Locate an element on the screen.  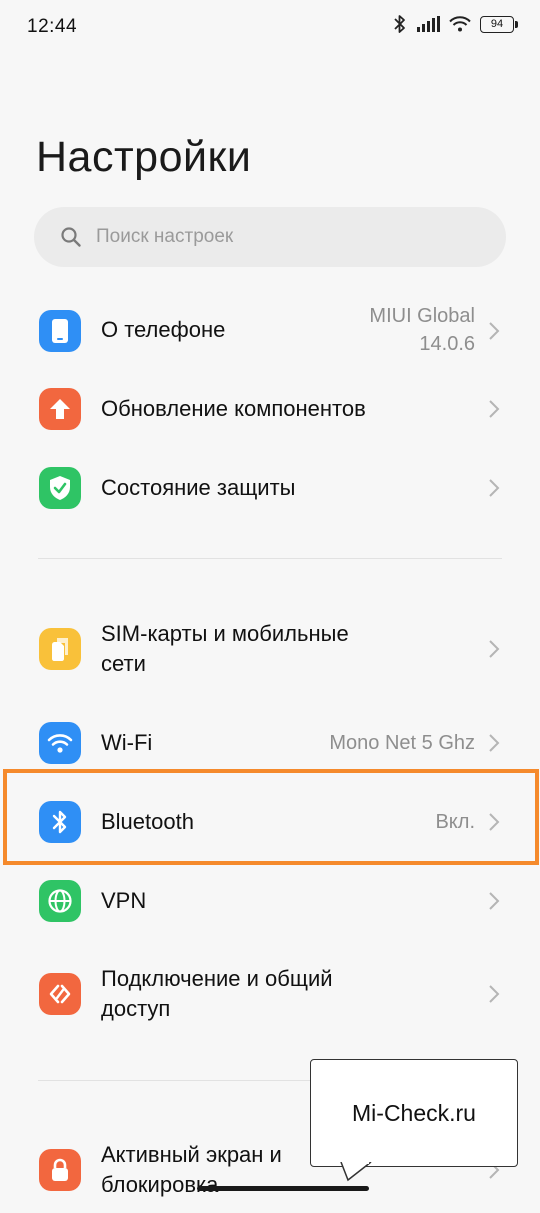
settings-item-label: Состояние защиты is located at coordinates (198, 487).